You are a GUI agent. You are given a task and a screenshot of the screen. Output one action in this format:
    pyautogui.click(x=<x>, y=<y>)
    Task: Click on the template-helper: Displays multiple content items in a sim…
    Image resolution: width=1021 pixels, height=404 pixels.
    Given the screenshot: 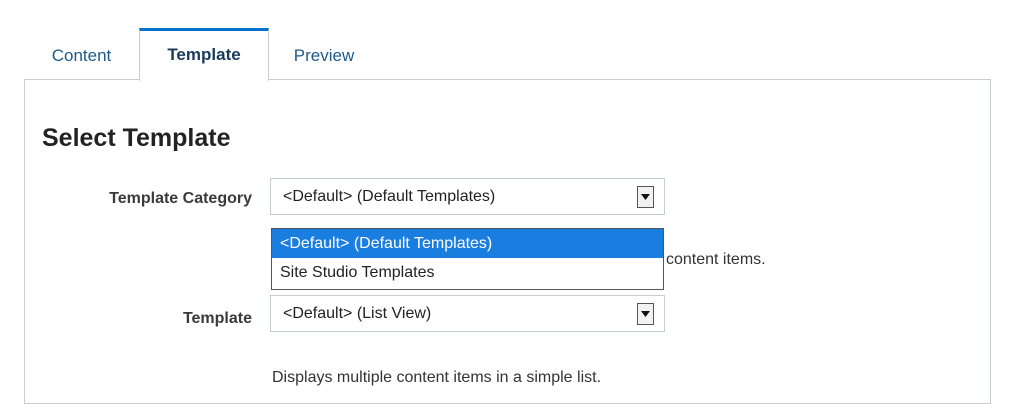 What is the action you would take?
    pyautogui.click(x=437, y=377)
    